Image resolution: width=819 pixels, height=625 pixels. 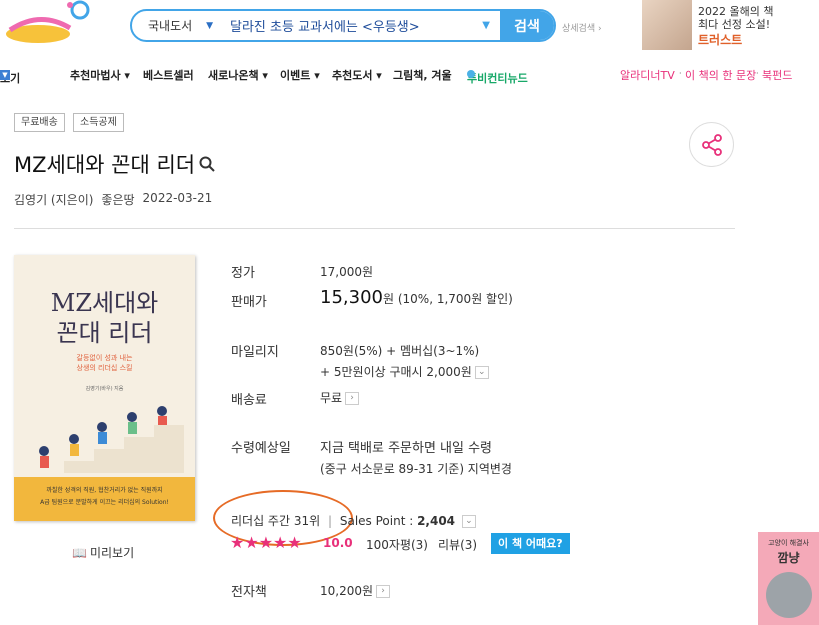 I want to click on tag-free-shipping: 무료배송, so click(x=39, y=122).